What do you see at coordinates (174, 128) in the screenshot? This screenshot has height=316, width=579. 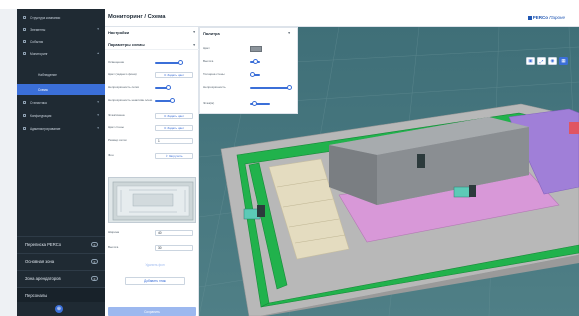 I see `wall-color-button: ⊙ Задать цвет` at bounding box center [174, 128].